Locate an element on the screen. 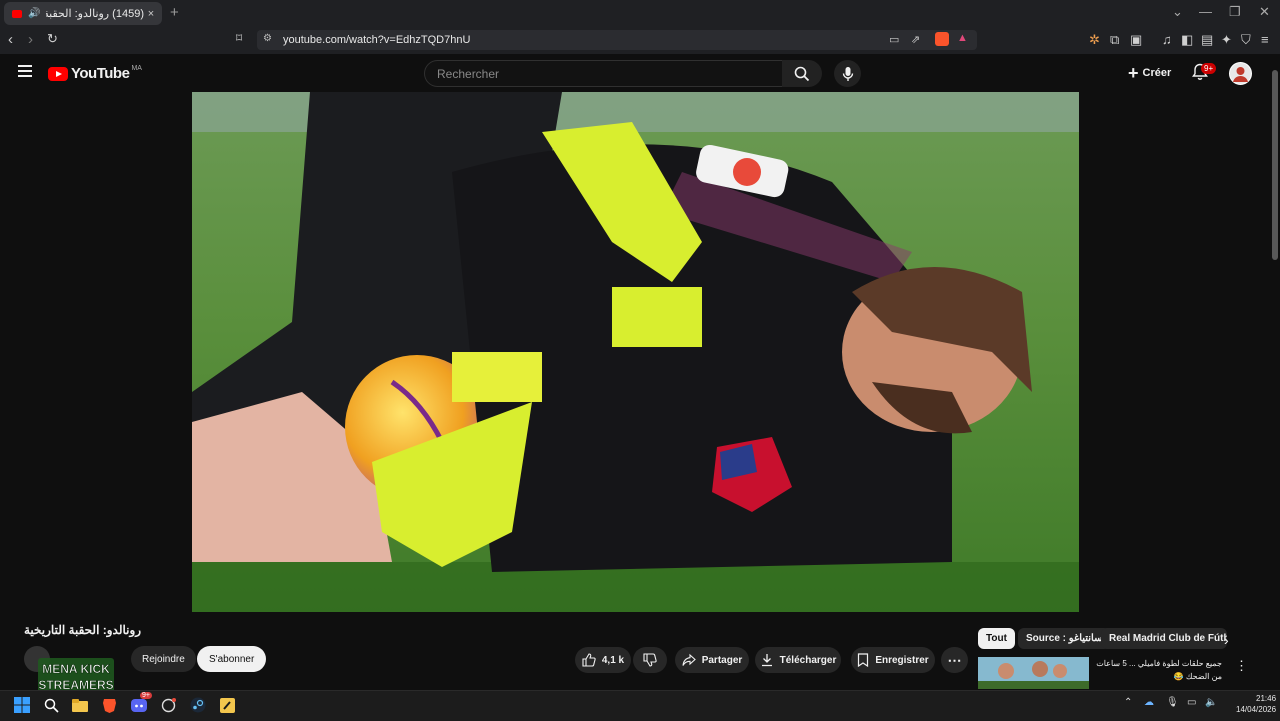 The width and height of the screenshot is (1280, 721). brave-rewards-icon: ▲ is located at coordinates (962, 38).